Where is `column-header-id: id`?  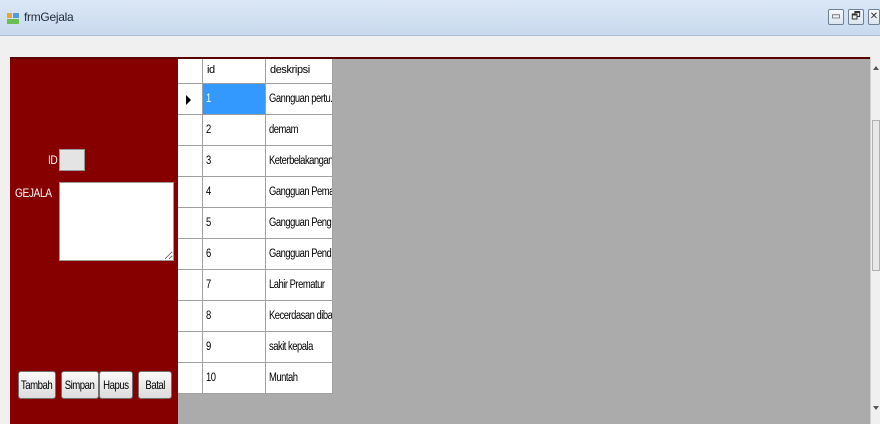
column-header-id: id is located at coordinates (234, 71).